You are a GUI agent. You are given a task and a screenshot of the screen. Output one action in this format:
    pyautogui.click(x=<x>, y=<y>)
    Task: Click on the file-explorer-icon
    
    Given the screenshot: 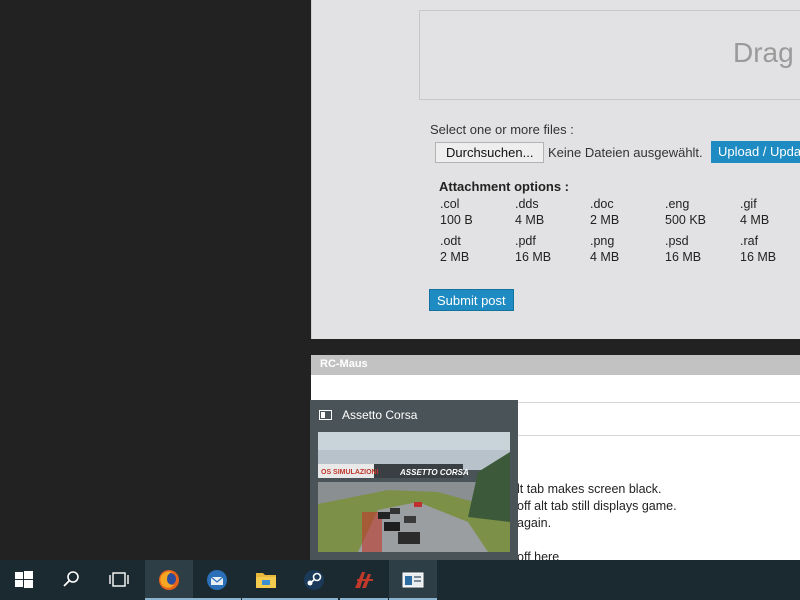 What is the action you would take?
    pyautogui.click(x=266, y=580)
    